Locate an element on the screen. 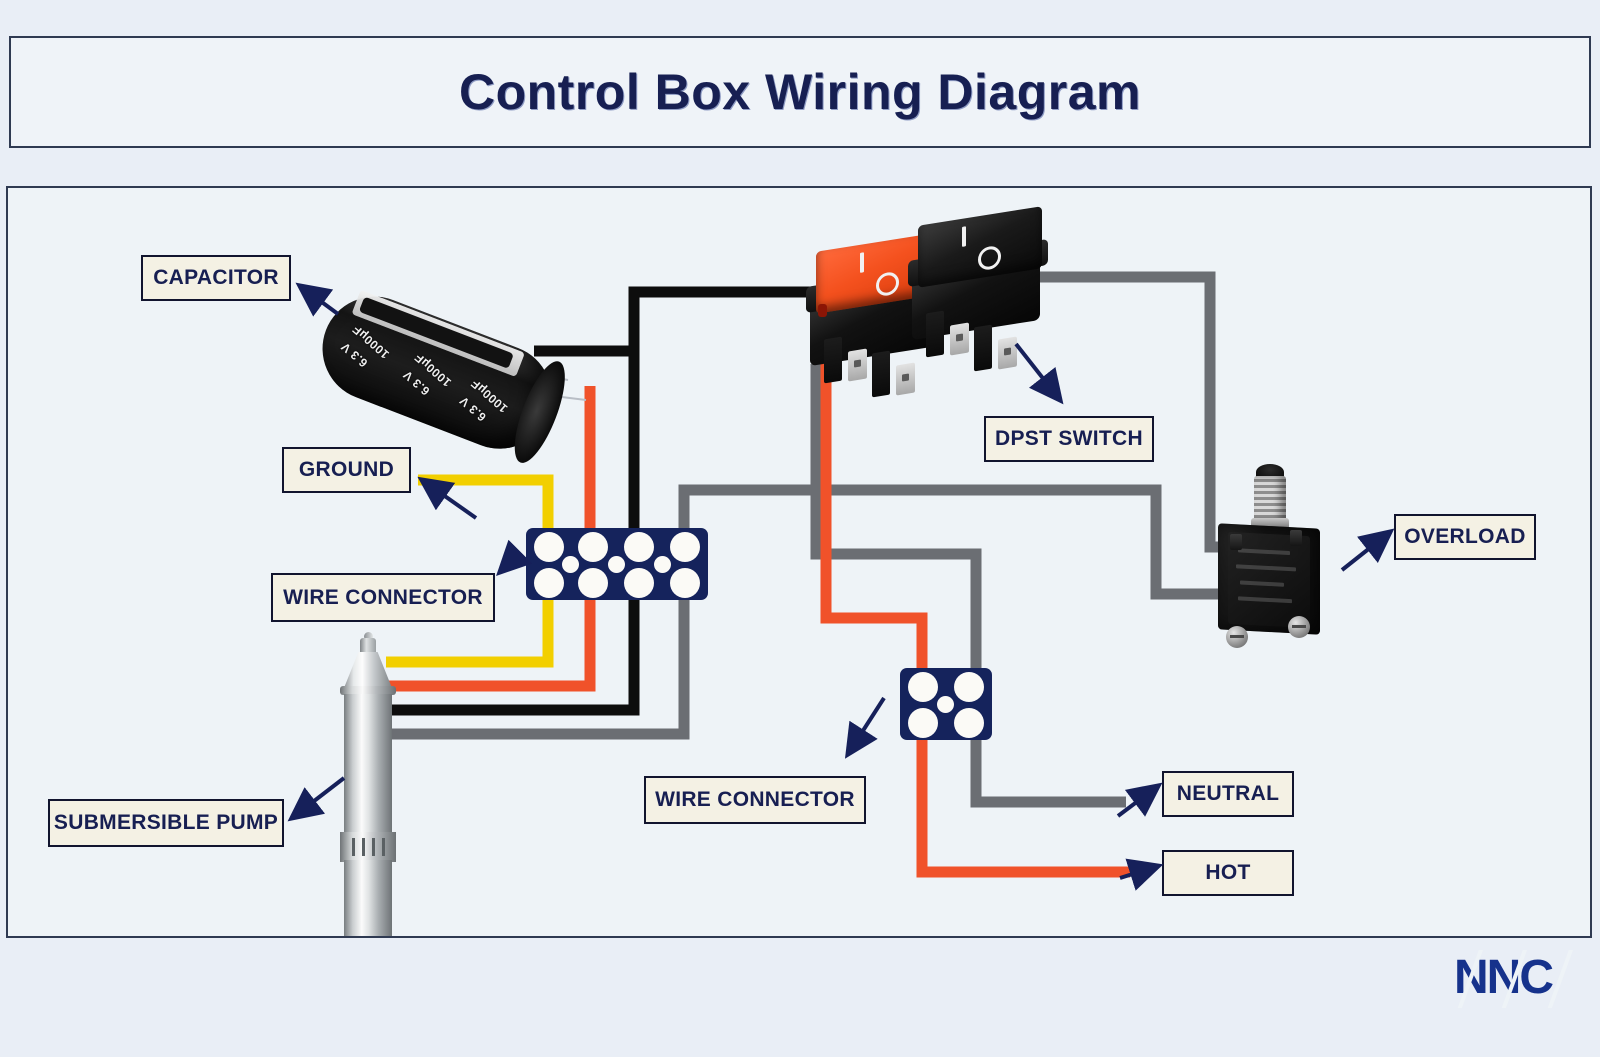 Image resolution: width=1600 pixels, height=1057 pixels. label-neutral: NEUTRAL is located at coordinates (1228, 794).